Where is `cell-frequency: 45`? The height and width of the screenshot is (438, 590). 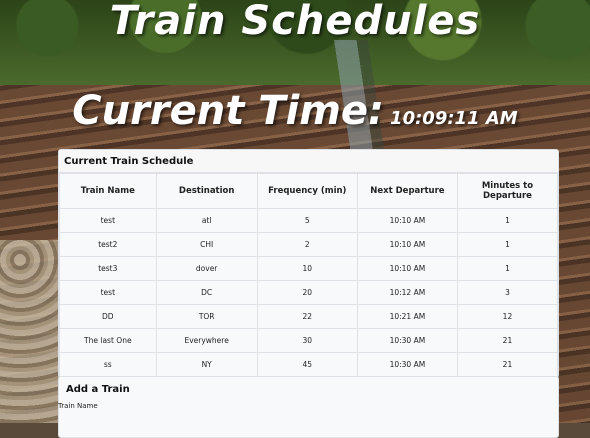 cell-frequency: 45 is located at coordinates (307, 364).